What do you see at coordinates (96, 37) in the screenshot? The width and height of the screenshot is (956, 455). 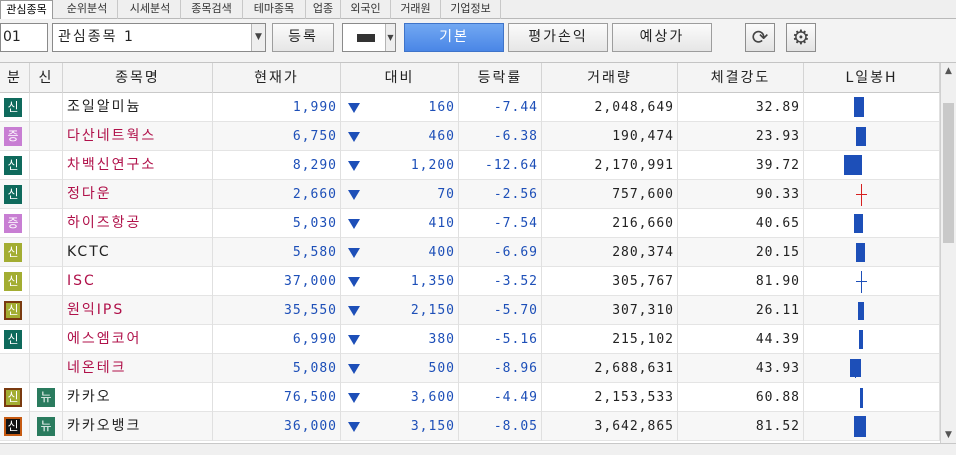 I see `watchlist-group-label: 관심종목 1` at bounding box center [96, 37].